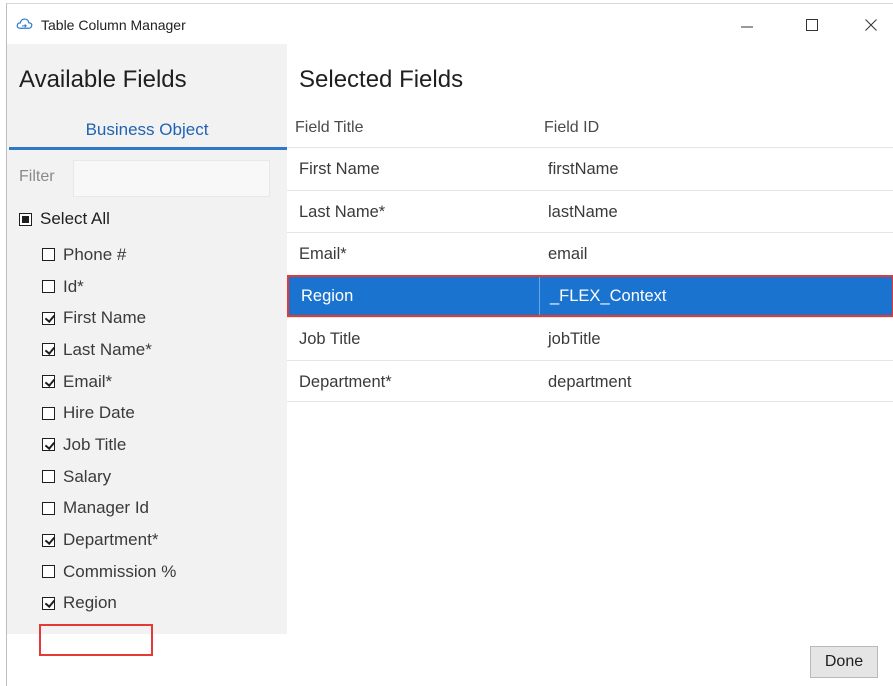 The height and width of the screenshot is (686, 893). What do you see at coordinates (330, 339) in the screenshot?
I see `field-title-cell: Job Title` at bounding box center [330, 339].